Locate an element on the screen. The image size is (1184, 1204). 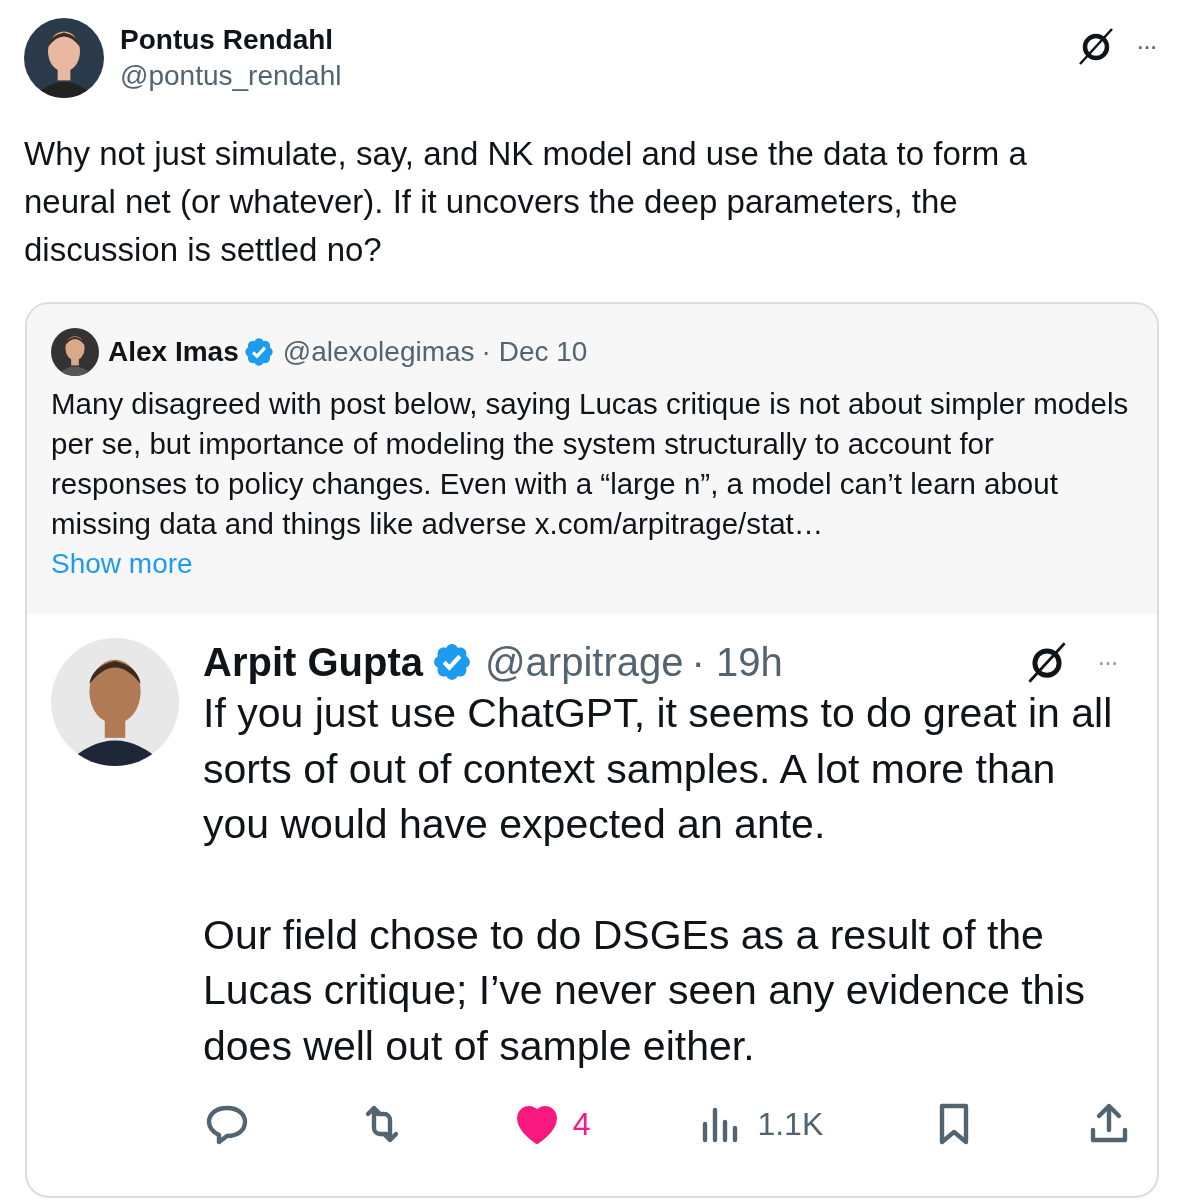
more-button: ··· is located at coordinates (1146, 46).